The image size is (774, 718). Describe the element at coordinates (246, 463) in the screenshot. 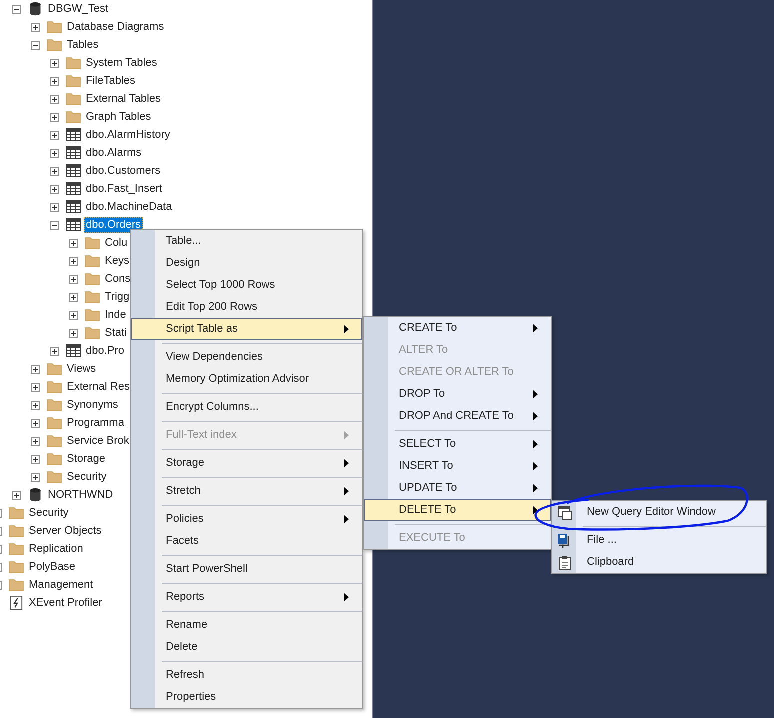

I see `menu-item: Storage` at that location.